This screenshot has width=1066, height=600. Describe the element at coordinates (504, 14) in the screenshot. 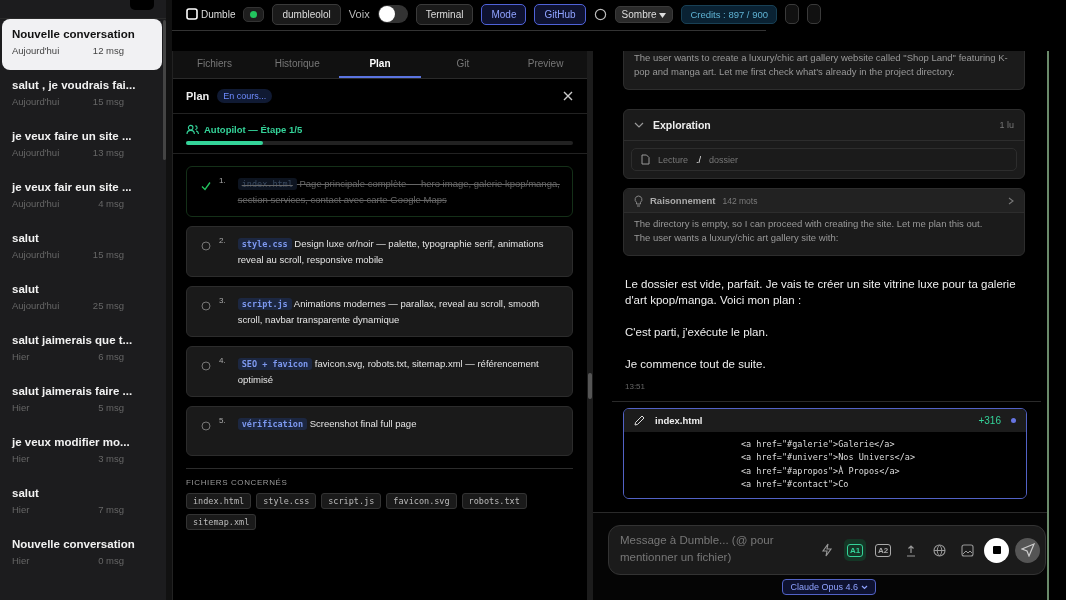

I see `toolbar-button: Mode` at that location.